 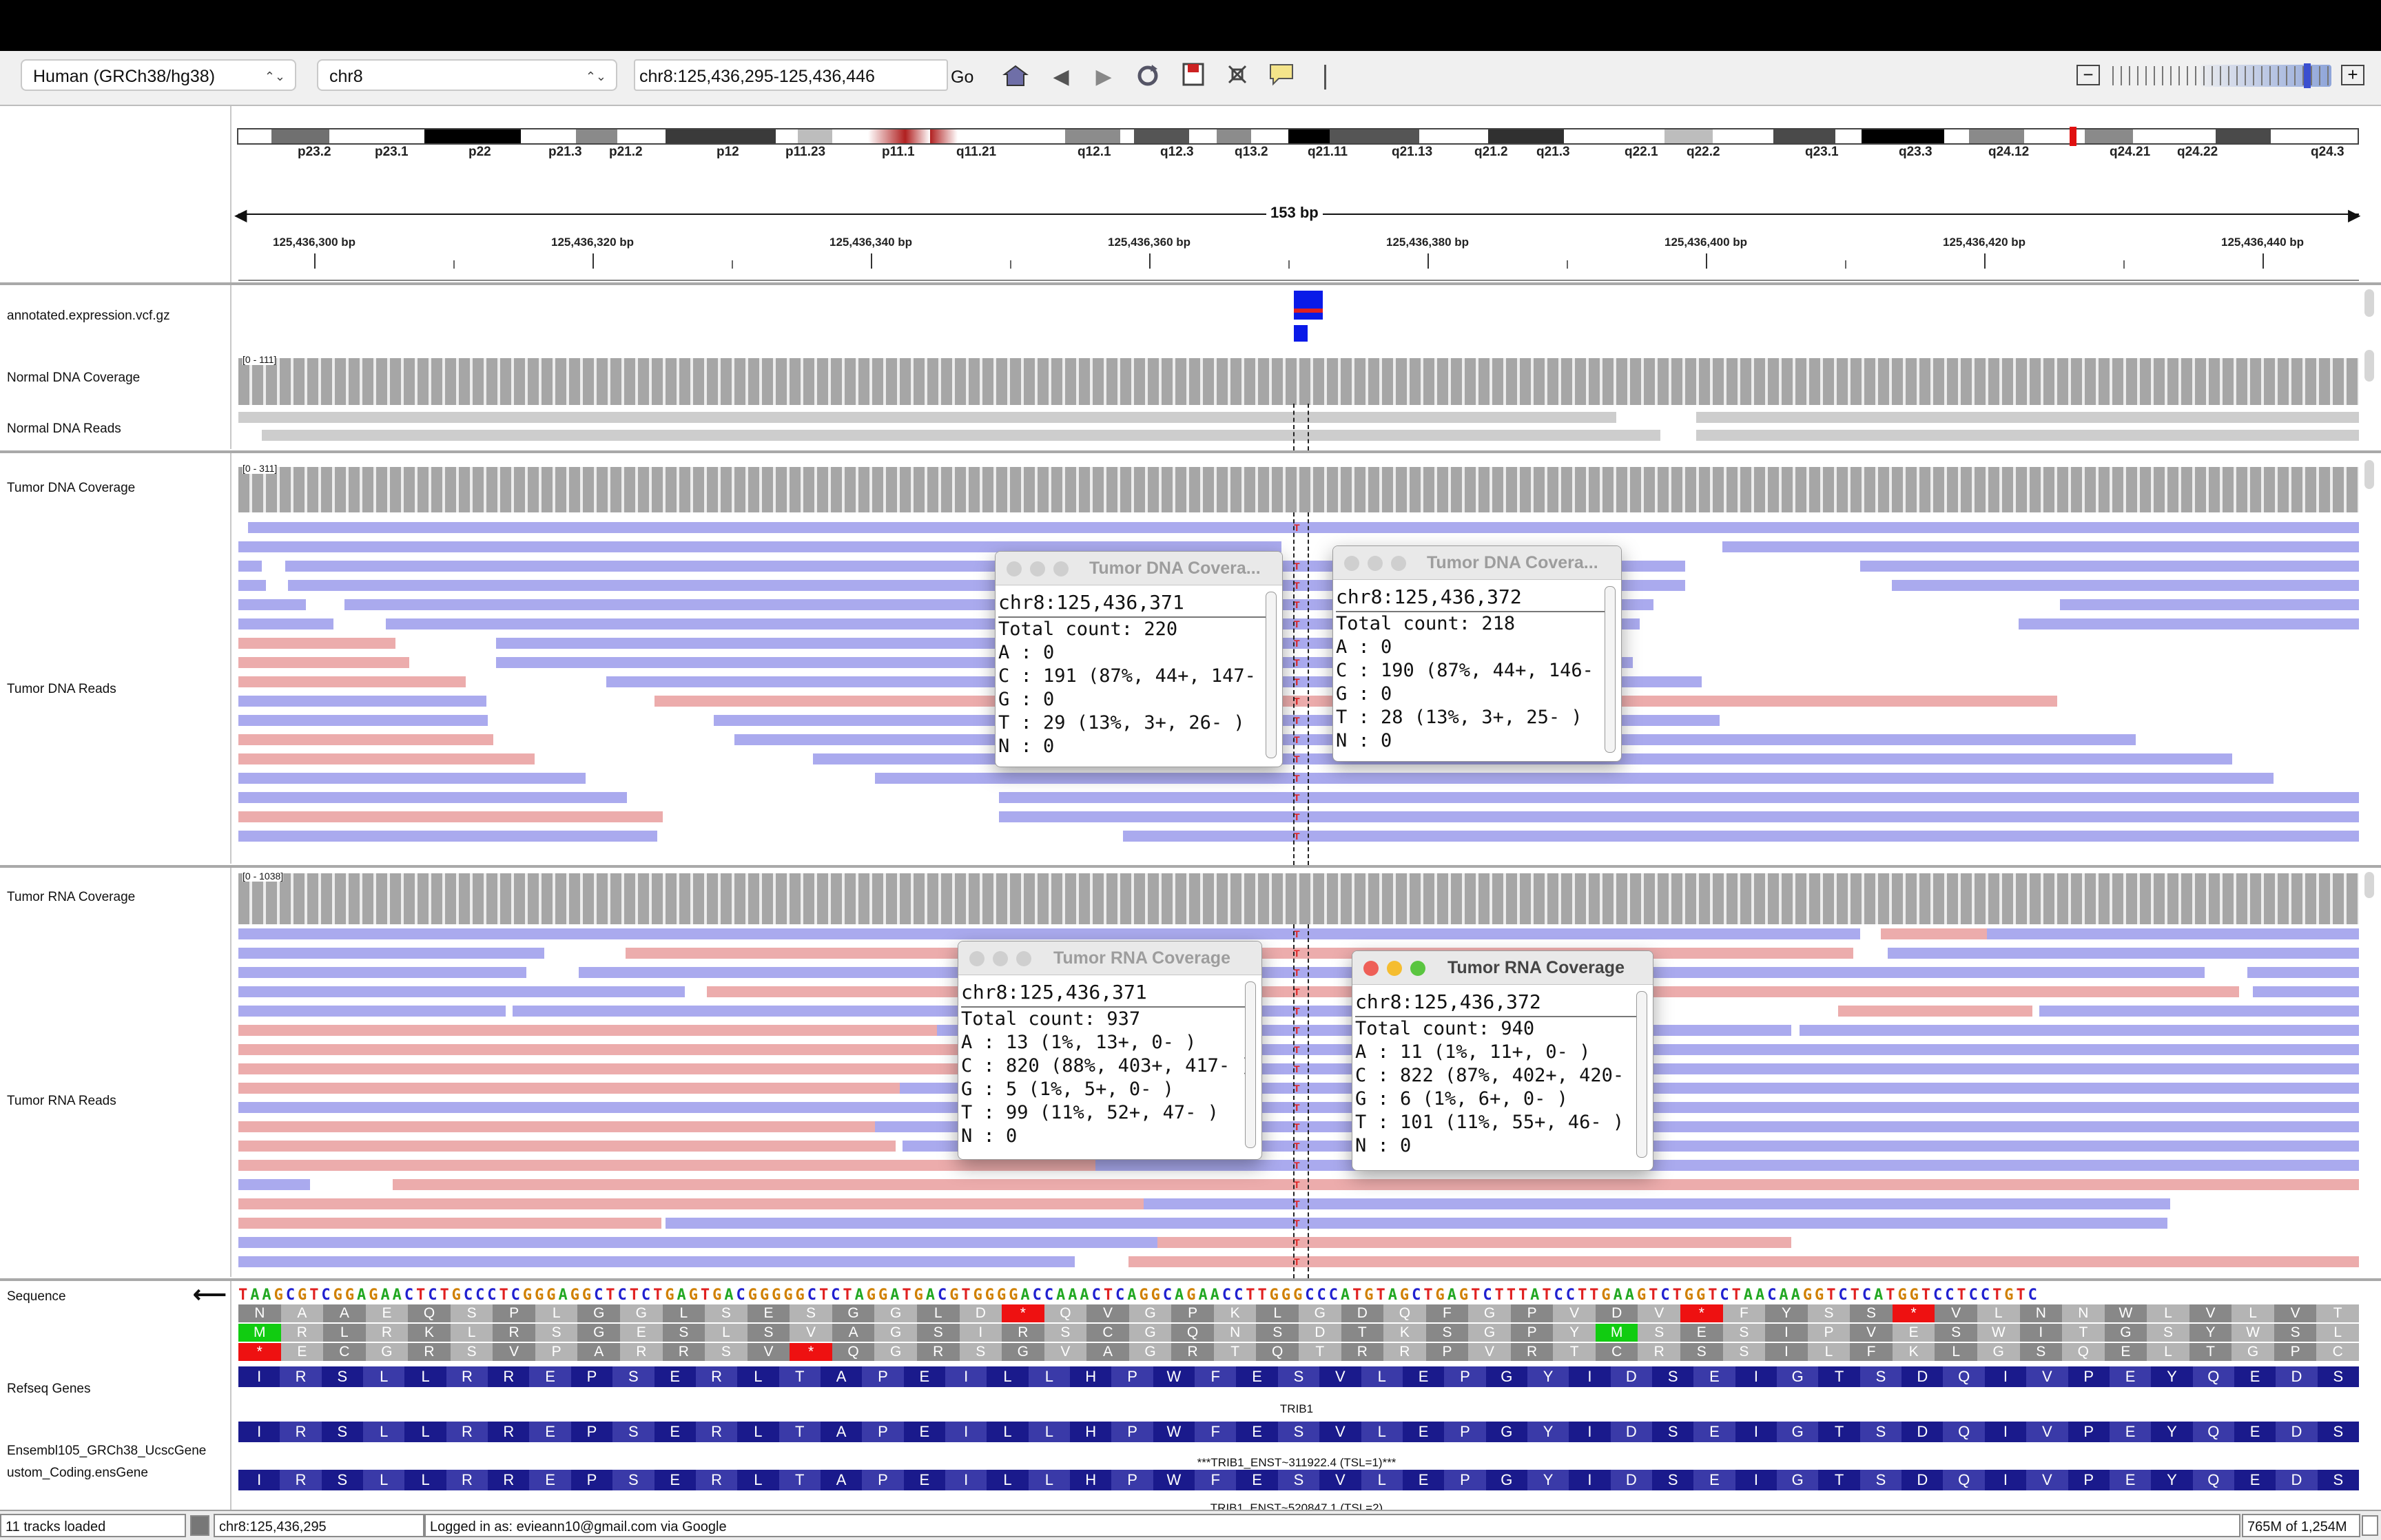 What do you see at coordinates (71, 488) in the screenshot?
I see `tumor-coverage-label: Tumor DNA Coverage` at bounding box center [71, 488].